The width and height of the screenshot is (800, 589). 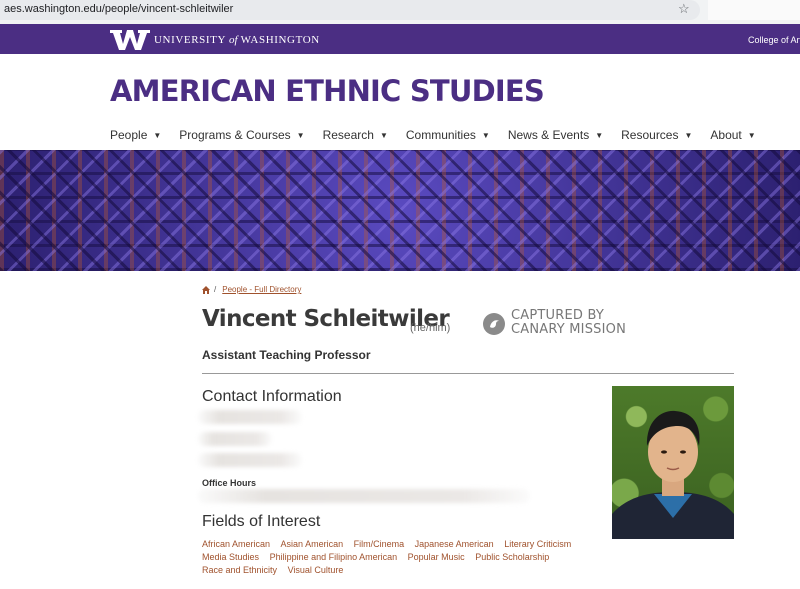 I want to click on interest-link: Popular Music, so click(x=436, y=557).